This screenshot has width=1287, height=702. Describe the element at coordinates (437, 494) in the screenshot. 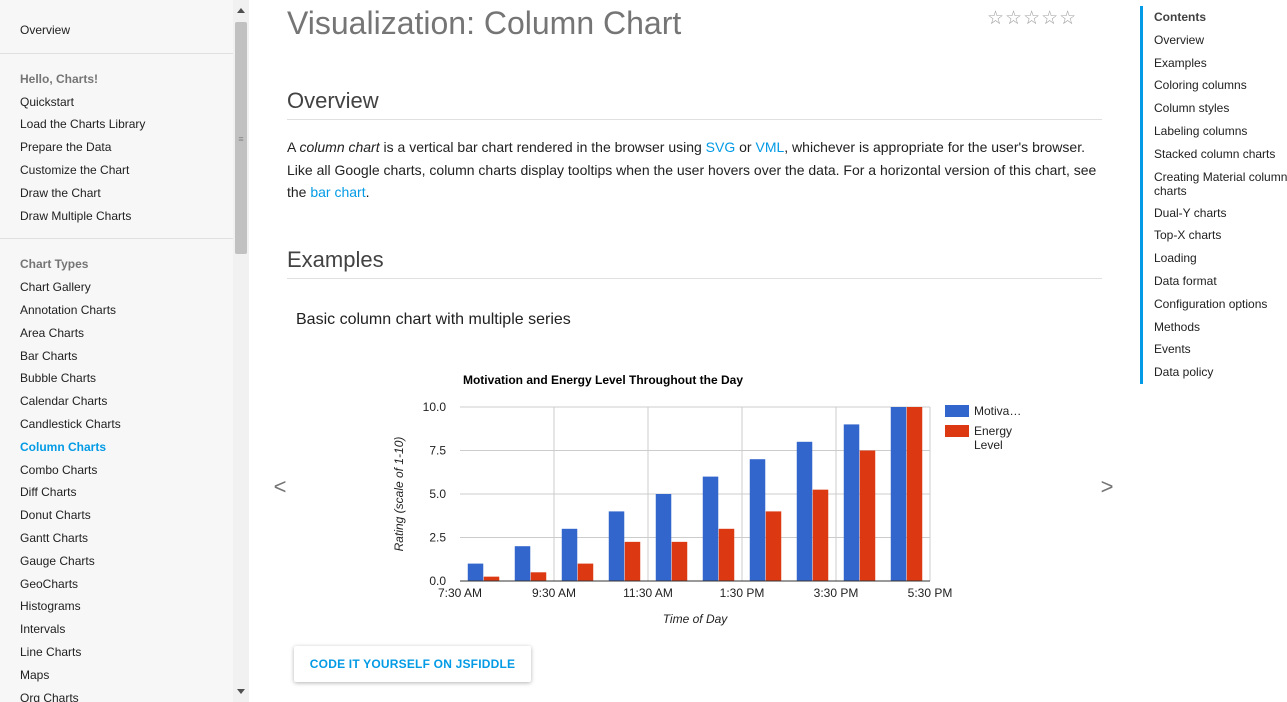

I see `y-tick-label: 5.0` at that location.